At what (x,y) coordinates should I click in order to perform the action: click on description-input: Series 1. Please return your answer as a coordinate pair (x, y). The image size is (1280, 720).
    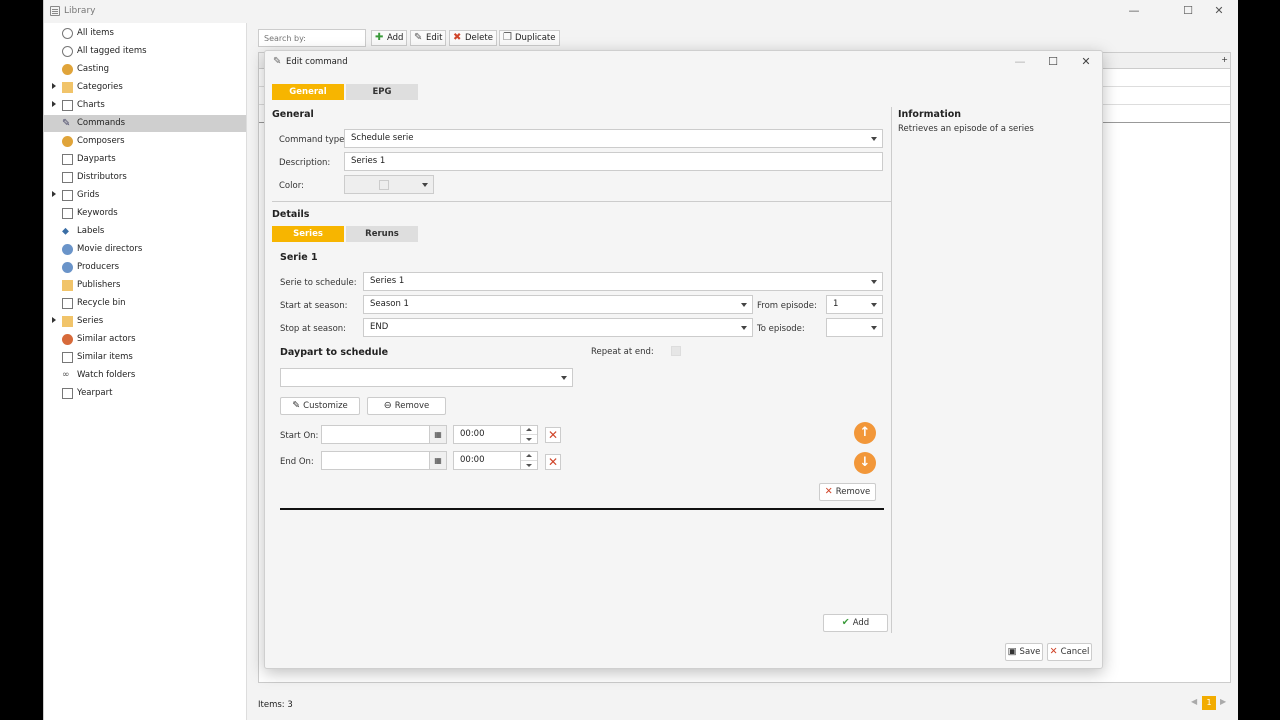
    Looking at the image, I should click on (613, 161).